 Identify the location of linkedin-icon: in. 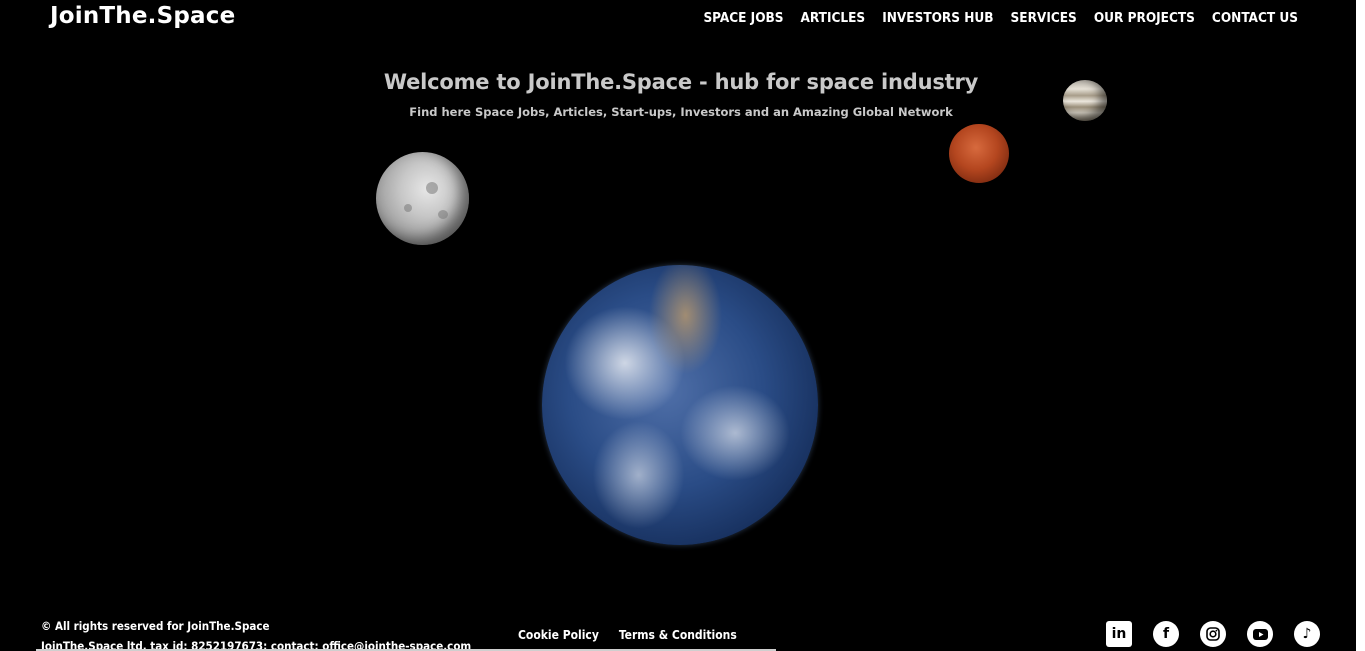
(1119, 634).